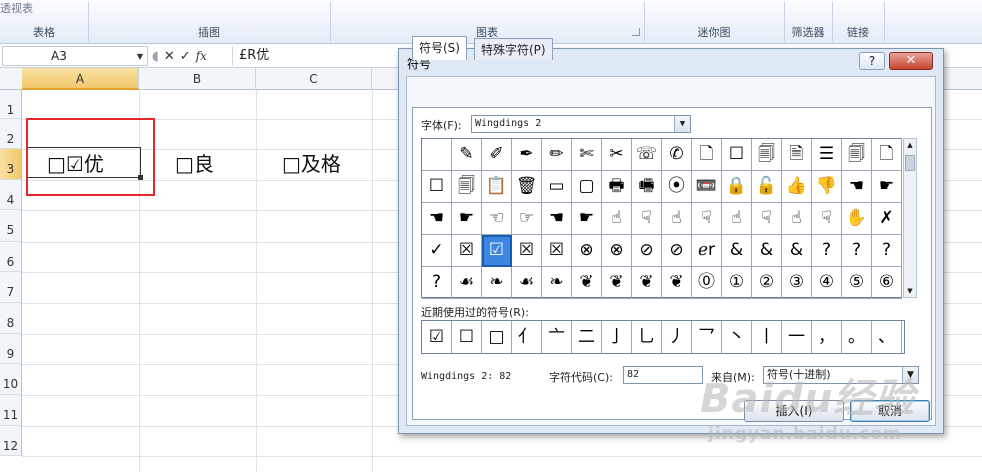 Image resolution: width=982 pixels, height=472 pixels. What do you see at coordinates (497, 251) in the screenshot?
I see `symbol-cell: ☑` at bounding box center [497, 251].